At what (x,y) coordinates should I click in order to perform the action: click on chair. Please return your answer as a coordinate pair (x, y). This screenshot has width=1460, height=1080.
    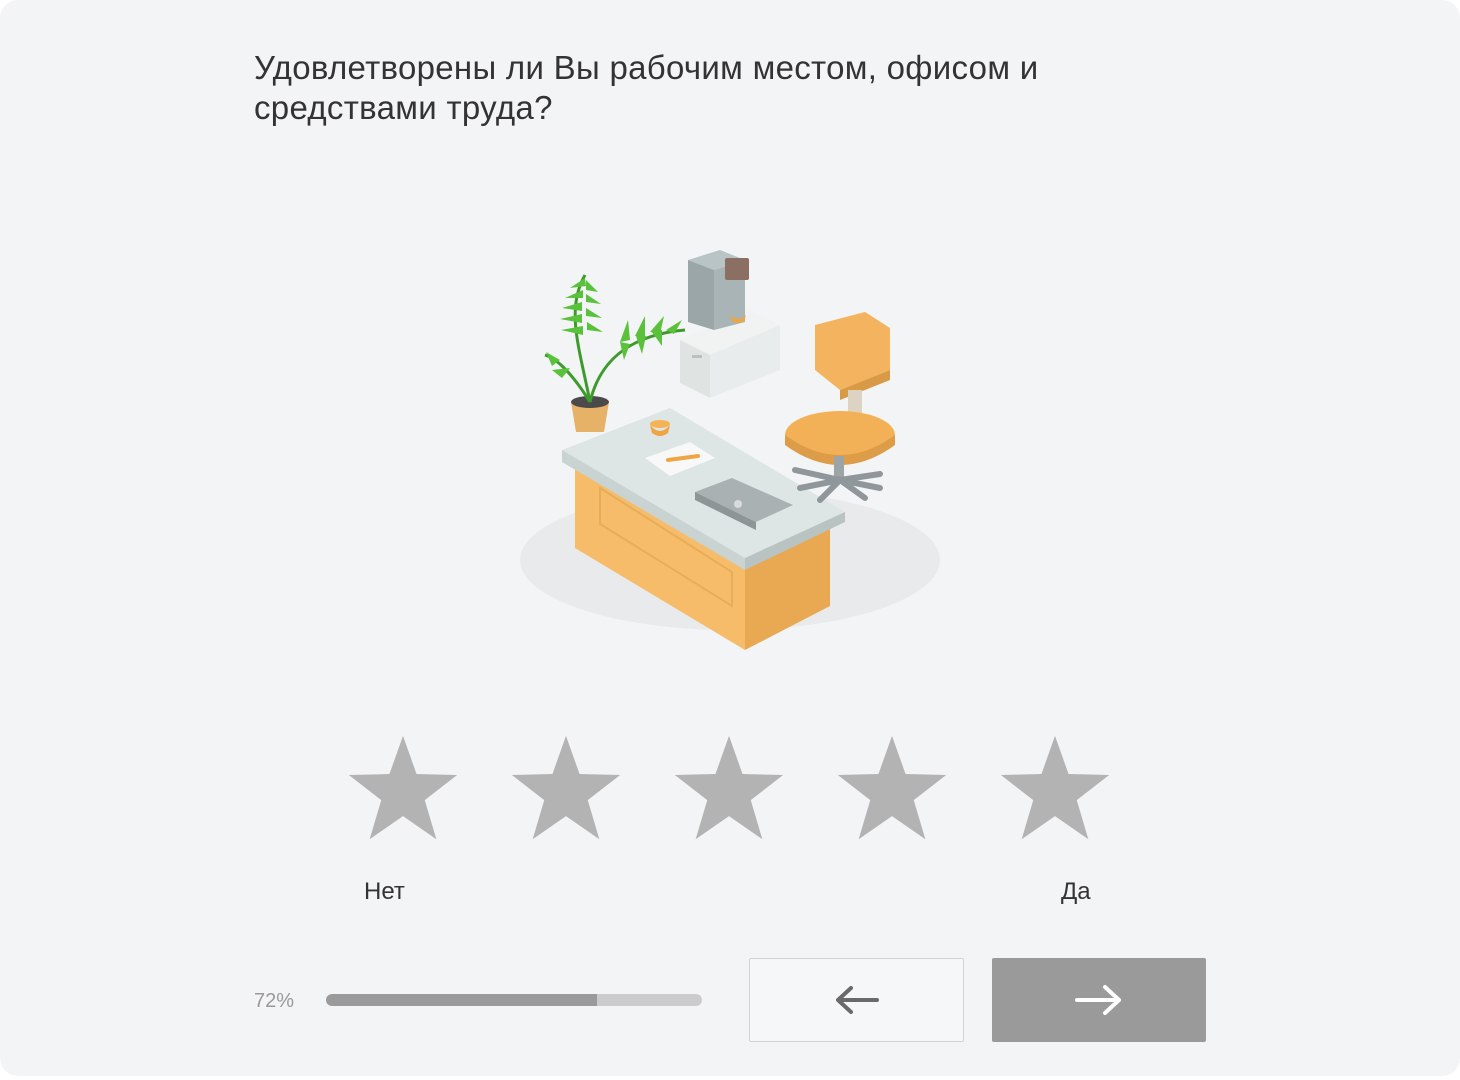
    Looking at the image, I should click on (840, 407).